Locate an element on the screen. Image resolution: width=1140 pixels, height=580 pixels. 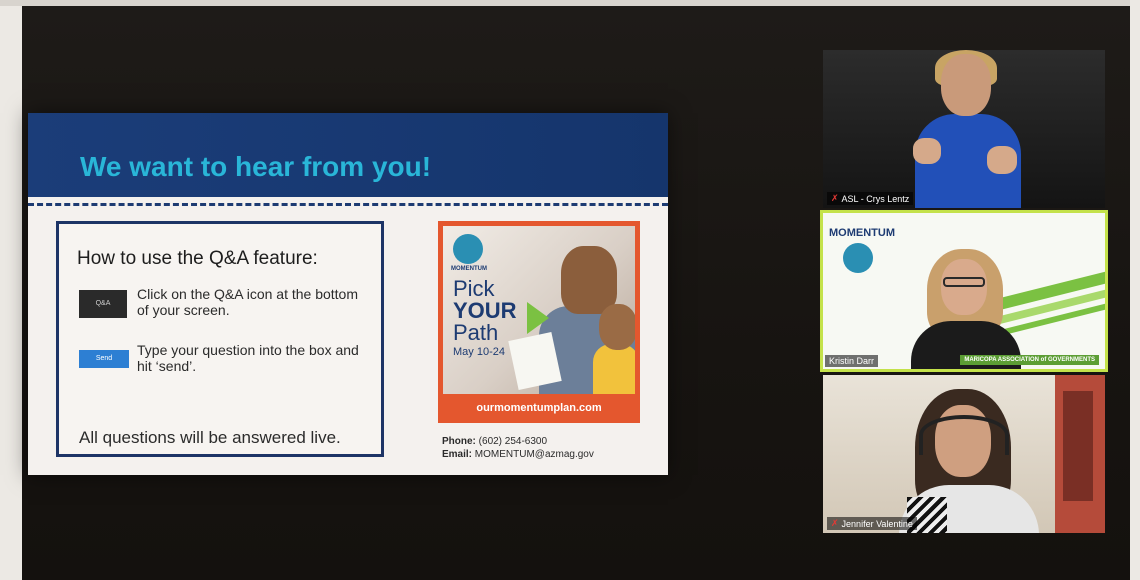
org-badge: MARICOPA ASSOCIATION of GOVERNMENTS is located at coordinates (1029, 360).